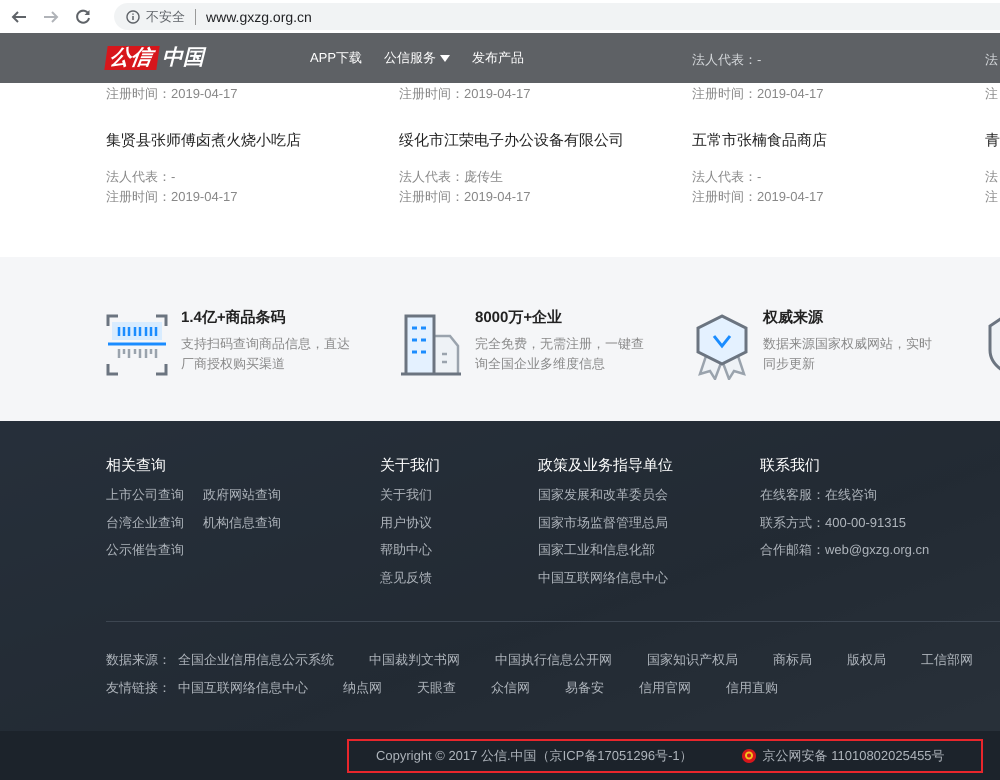  Describe the element at coordinates (560, 354) in the screenshot. I see `feature-description: 完全免费，无需注册，一键查询全国企业多维度信息` at that location.